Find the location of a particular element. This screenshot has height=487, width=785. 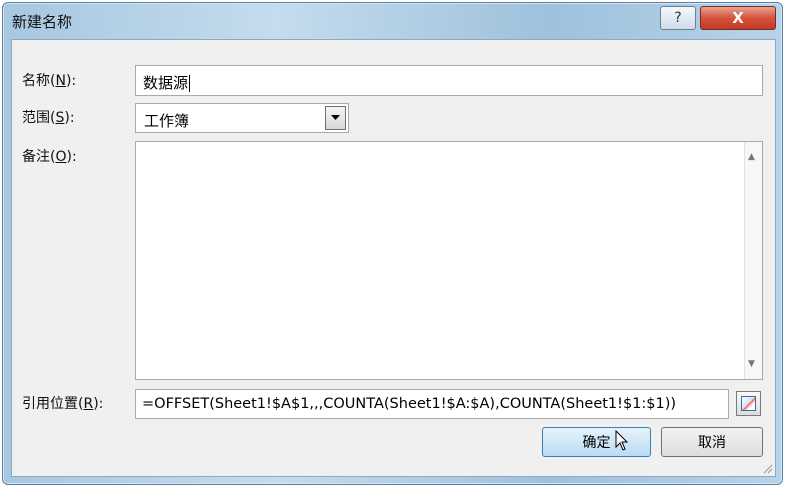

close-button: X is located at coordinates (738, 18).